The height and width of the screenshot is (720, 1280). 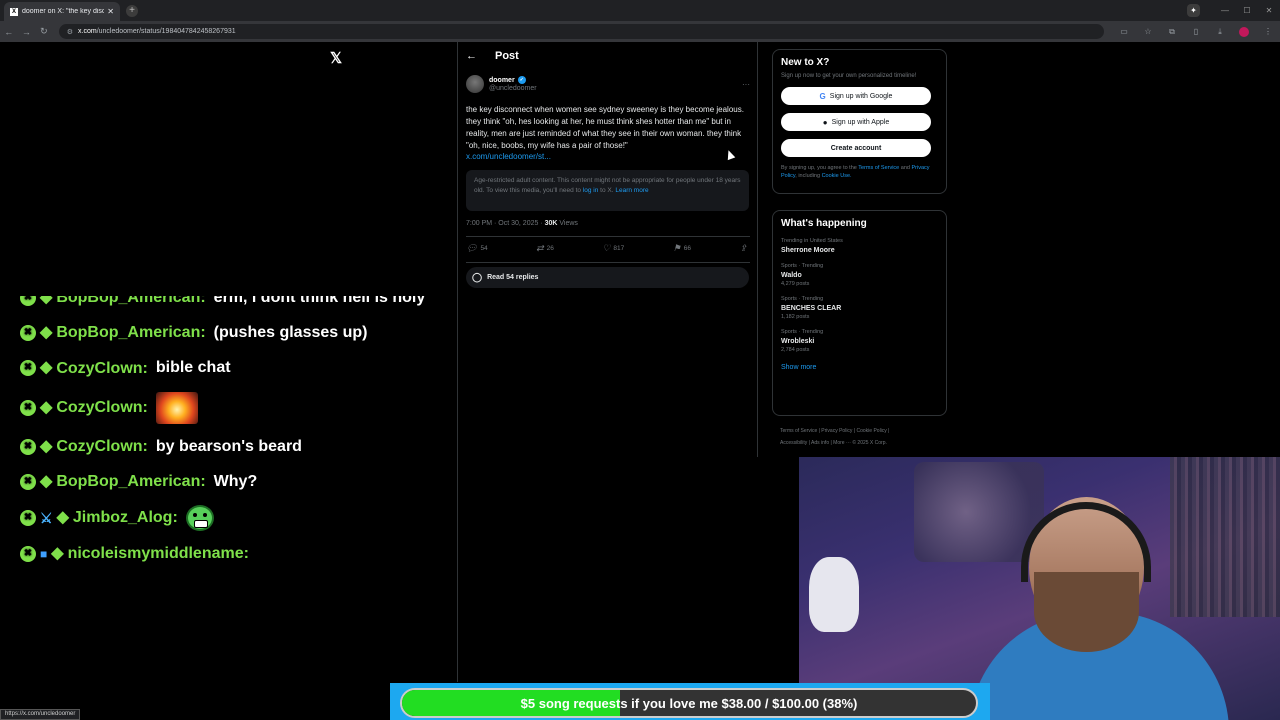 I want to click on repost-count: 26, so click(x=550, y=248).